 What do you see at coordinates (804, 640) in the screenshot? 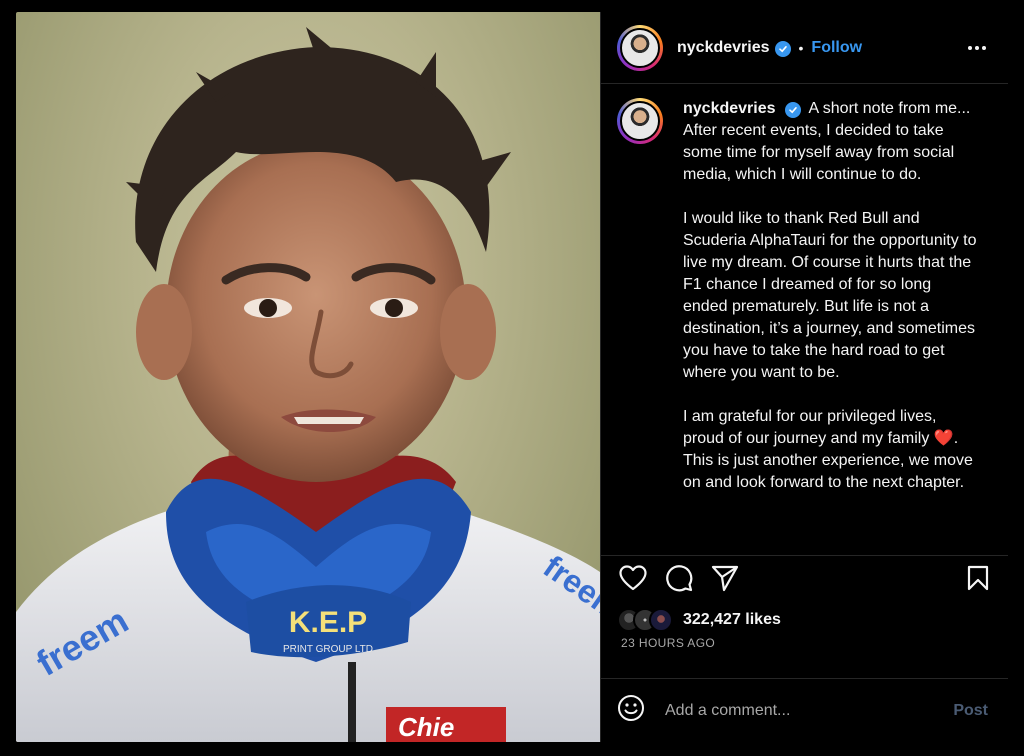
I see `post-timestamp: 23 HOURS AGO` at bounding box center [804, 640].